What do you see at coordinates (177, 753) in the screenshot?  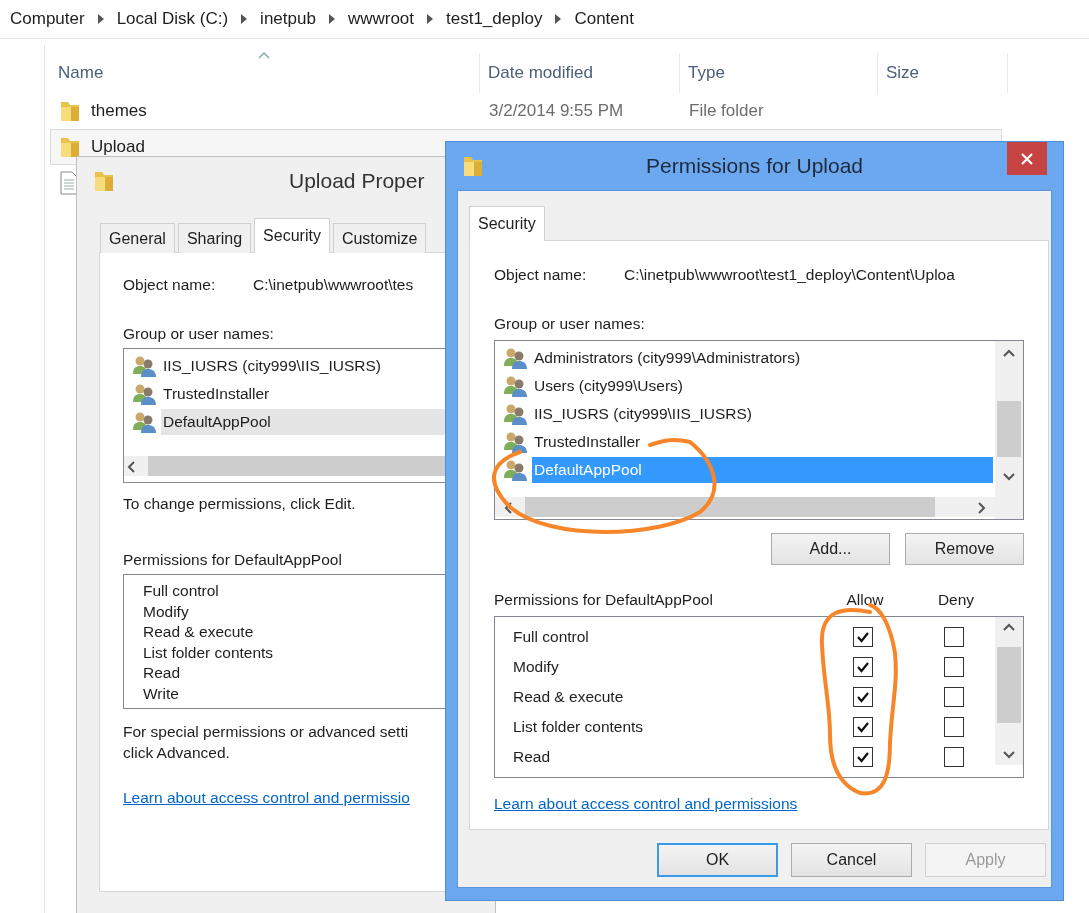 I see `advanced-note: click Advanced.` at bounding box center [177, 753].